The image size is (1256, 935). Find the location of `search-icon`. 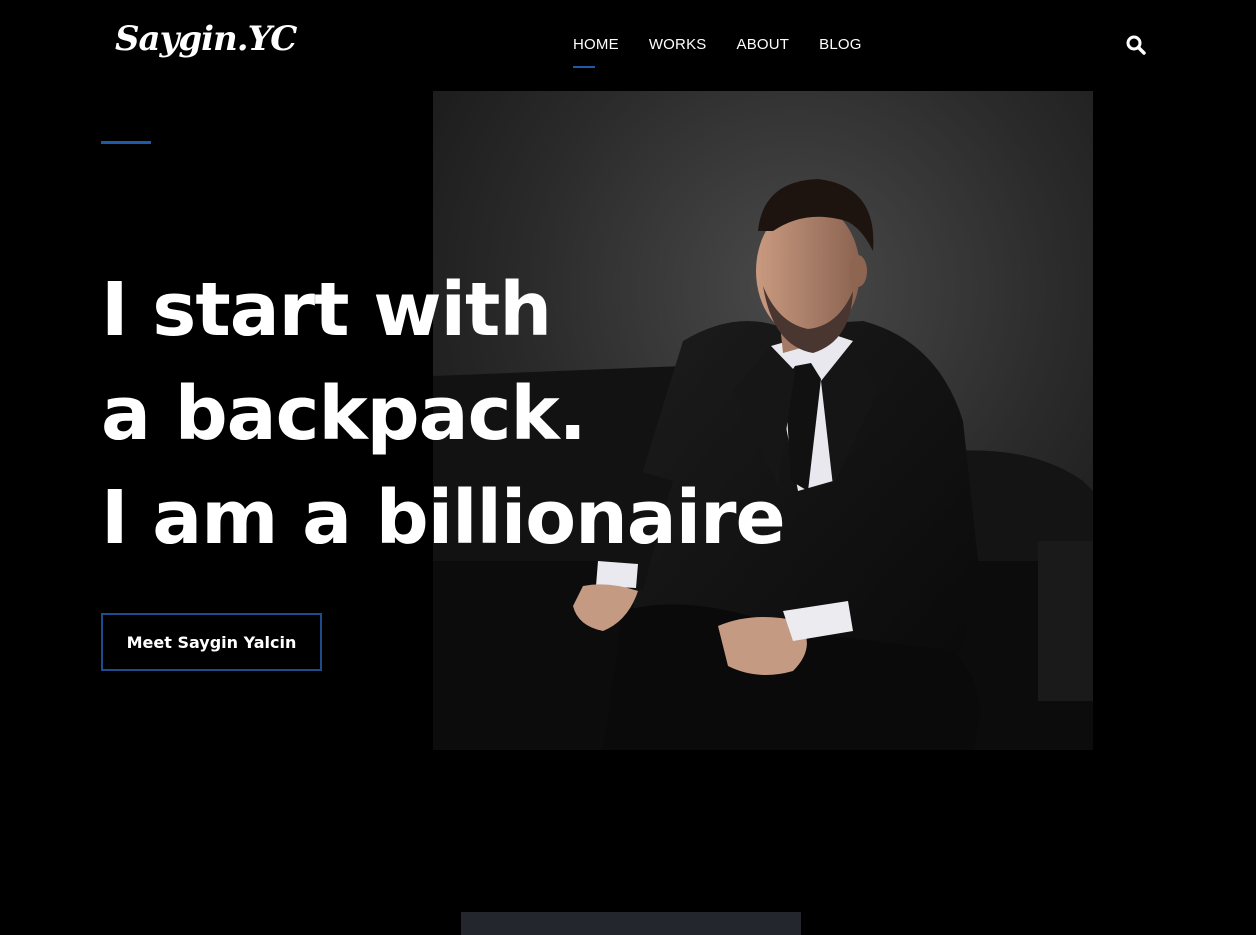

search-icon is located at coordinates (1136, 45).